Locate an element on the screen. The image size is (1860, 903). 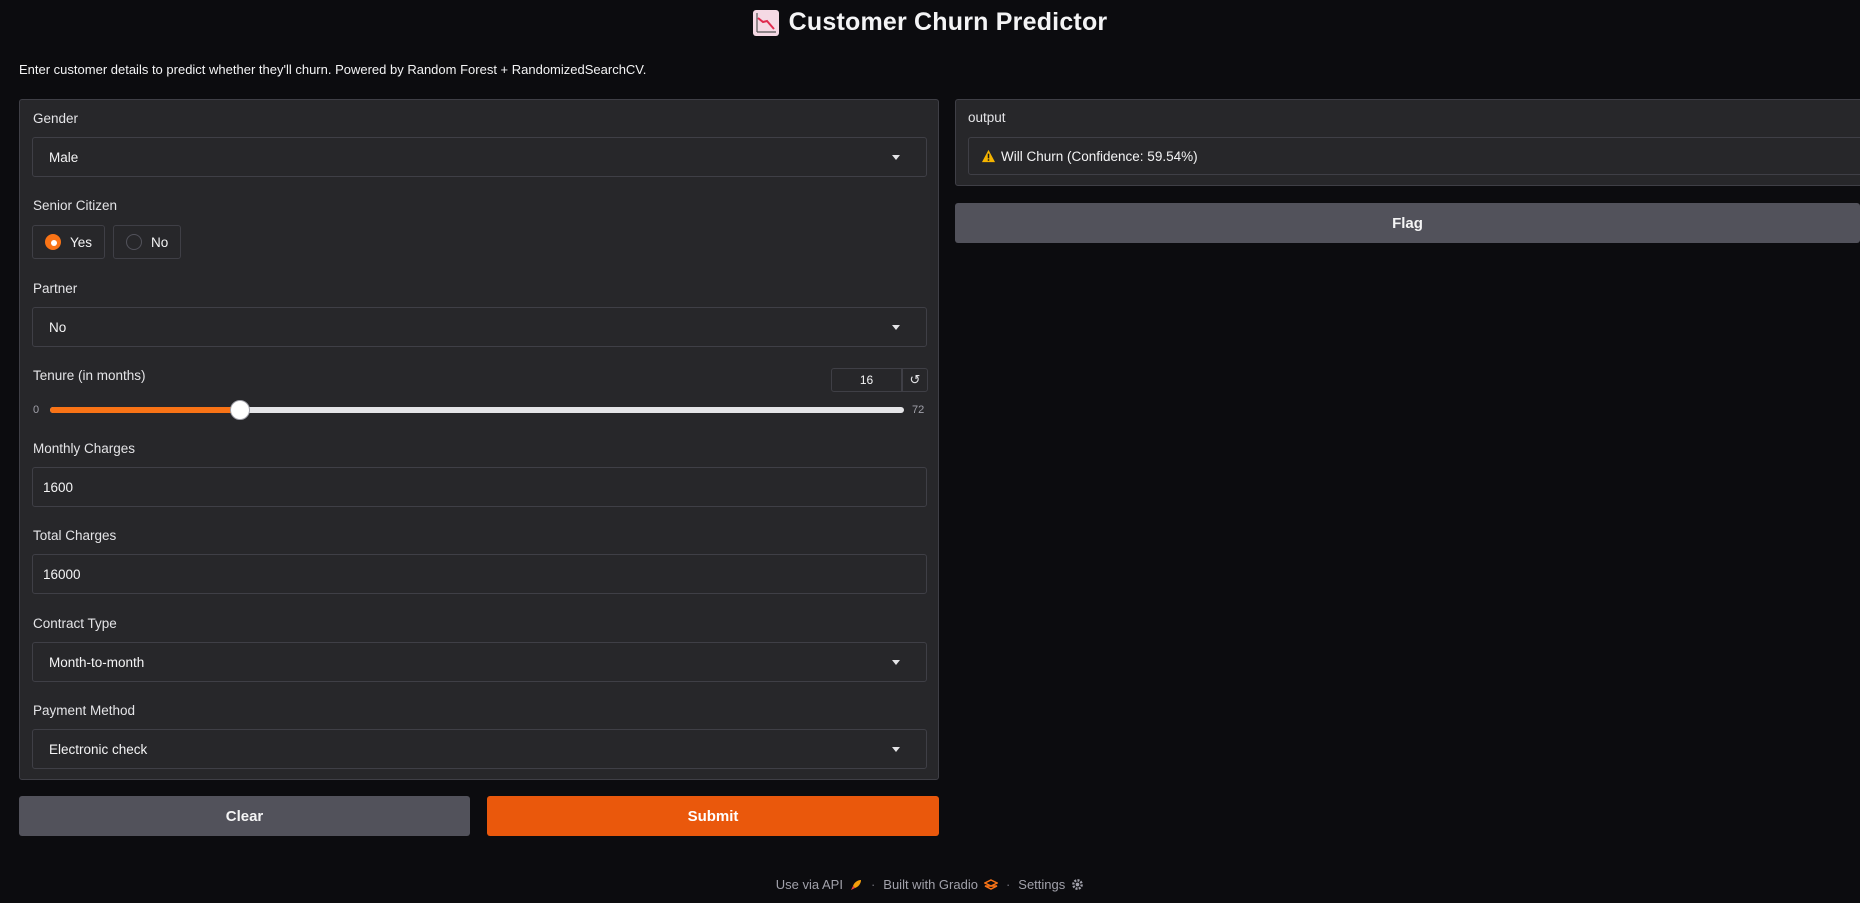
senior-citizen-option-yes: Yes is located at coordinates (69, 242).